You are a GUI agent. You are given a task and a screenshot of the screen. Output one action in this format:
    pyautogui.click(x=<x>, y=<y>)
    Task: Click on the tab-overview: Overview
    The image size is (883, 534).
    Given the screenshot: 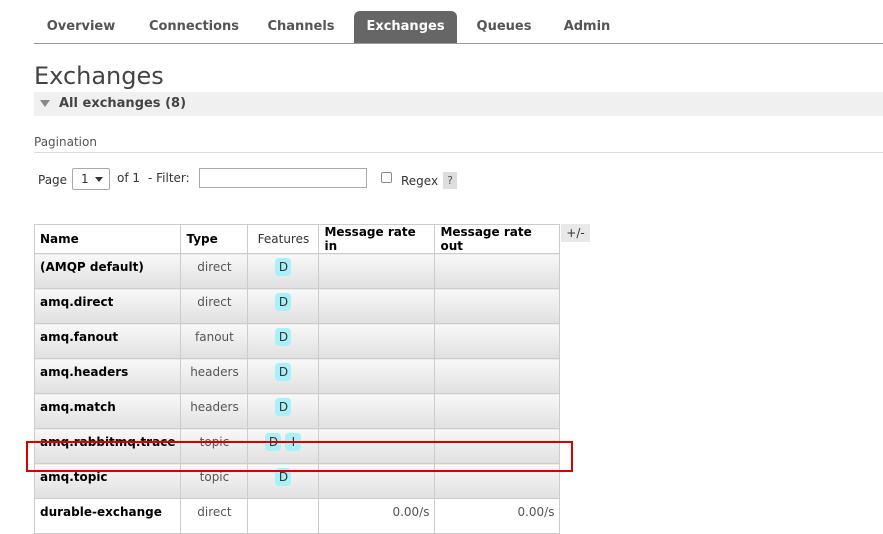 What is the action you would take?
    pyautogui.click(x=81, y=27)
    